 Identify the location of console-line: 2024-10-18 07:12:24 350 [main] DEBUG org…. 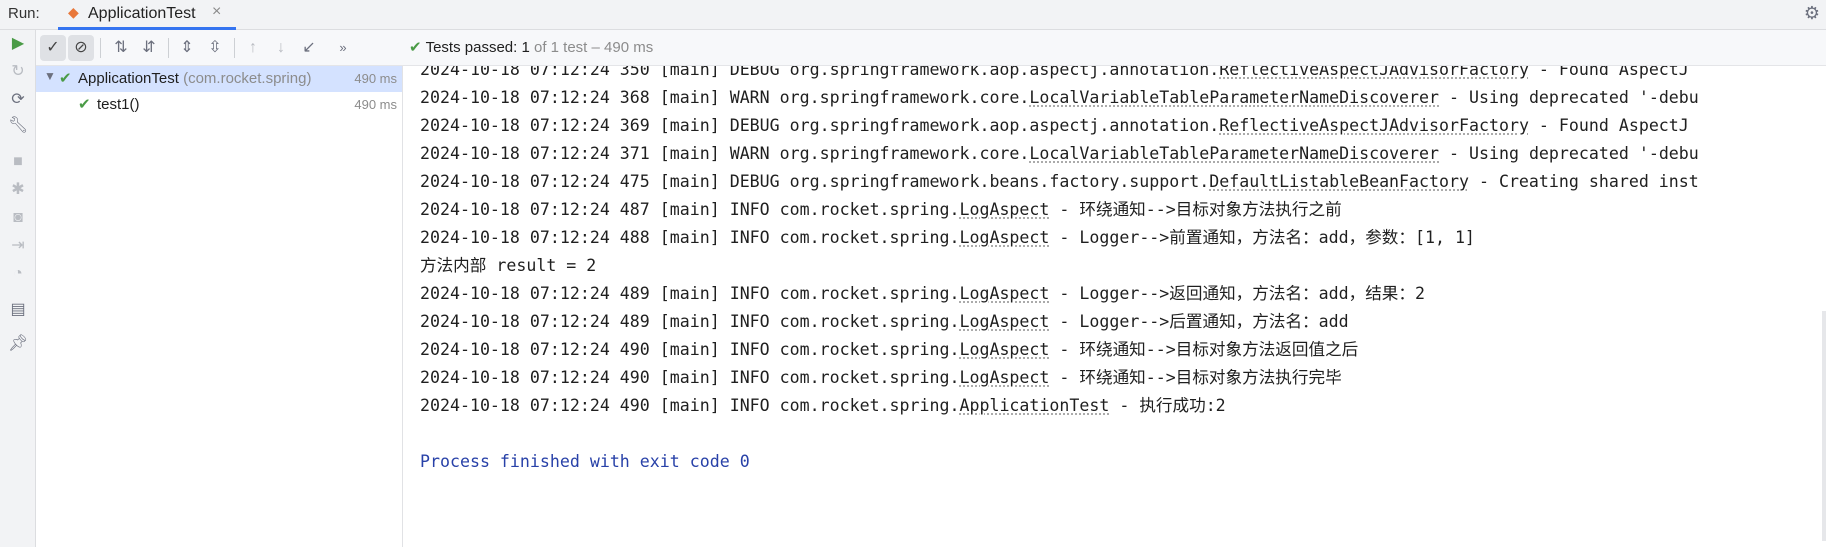
(1054, 72).